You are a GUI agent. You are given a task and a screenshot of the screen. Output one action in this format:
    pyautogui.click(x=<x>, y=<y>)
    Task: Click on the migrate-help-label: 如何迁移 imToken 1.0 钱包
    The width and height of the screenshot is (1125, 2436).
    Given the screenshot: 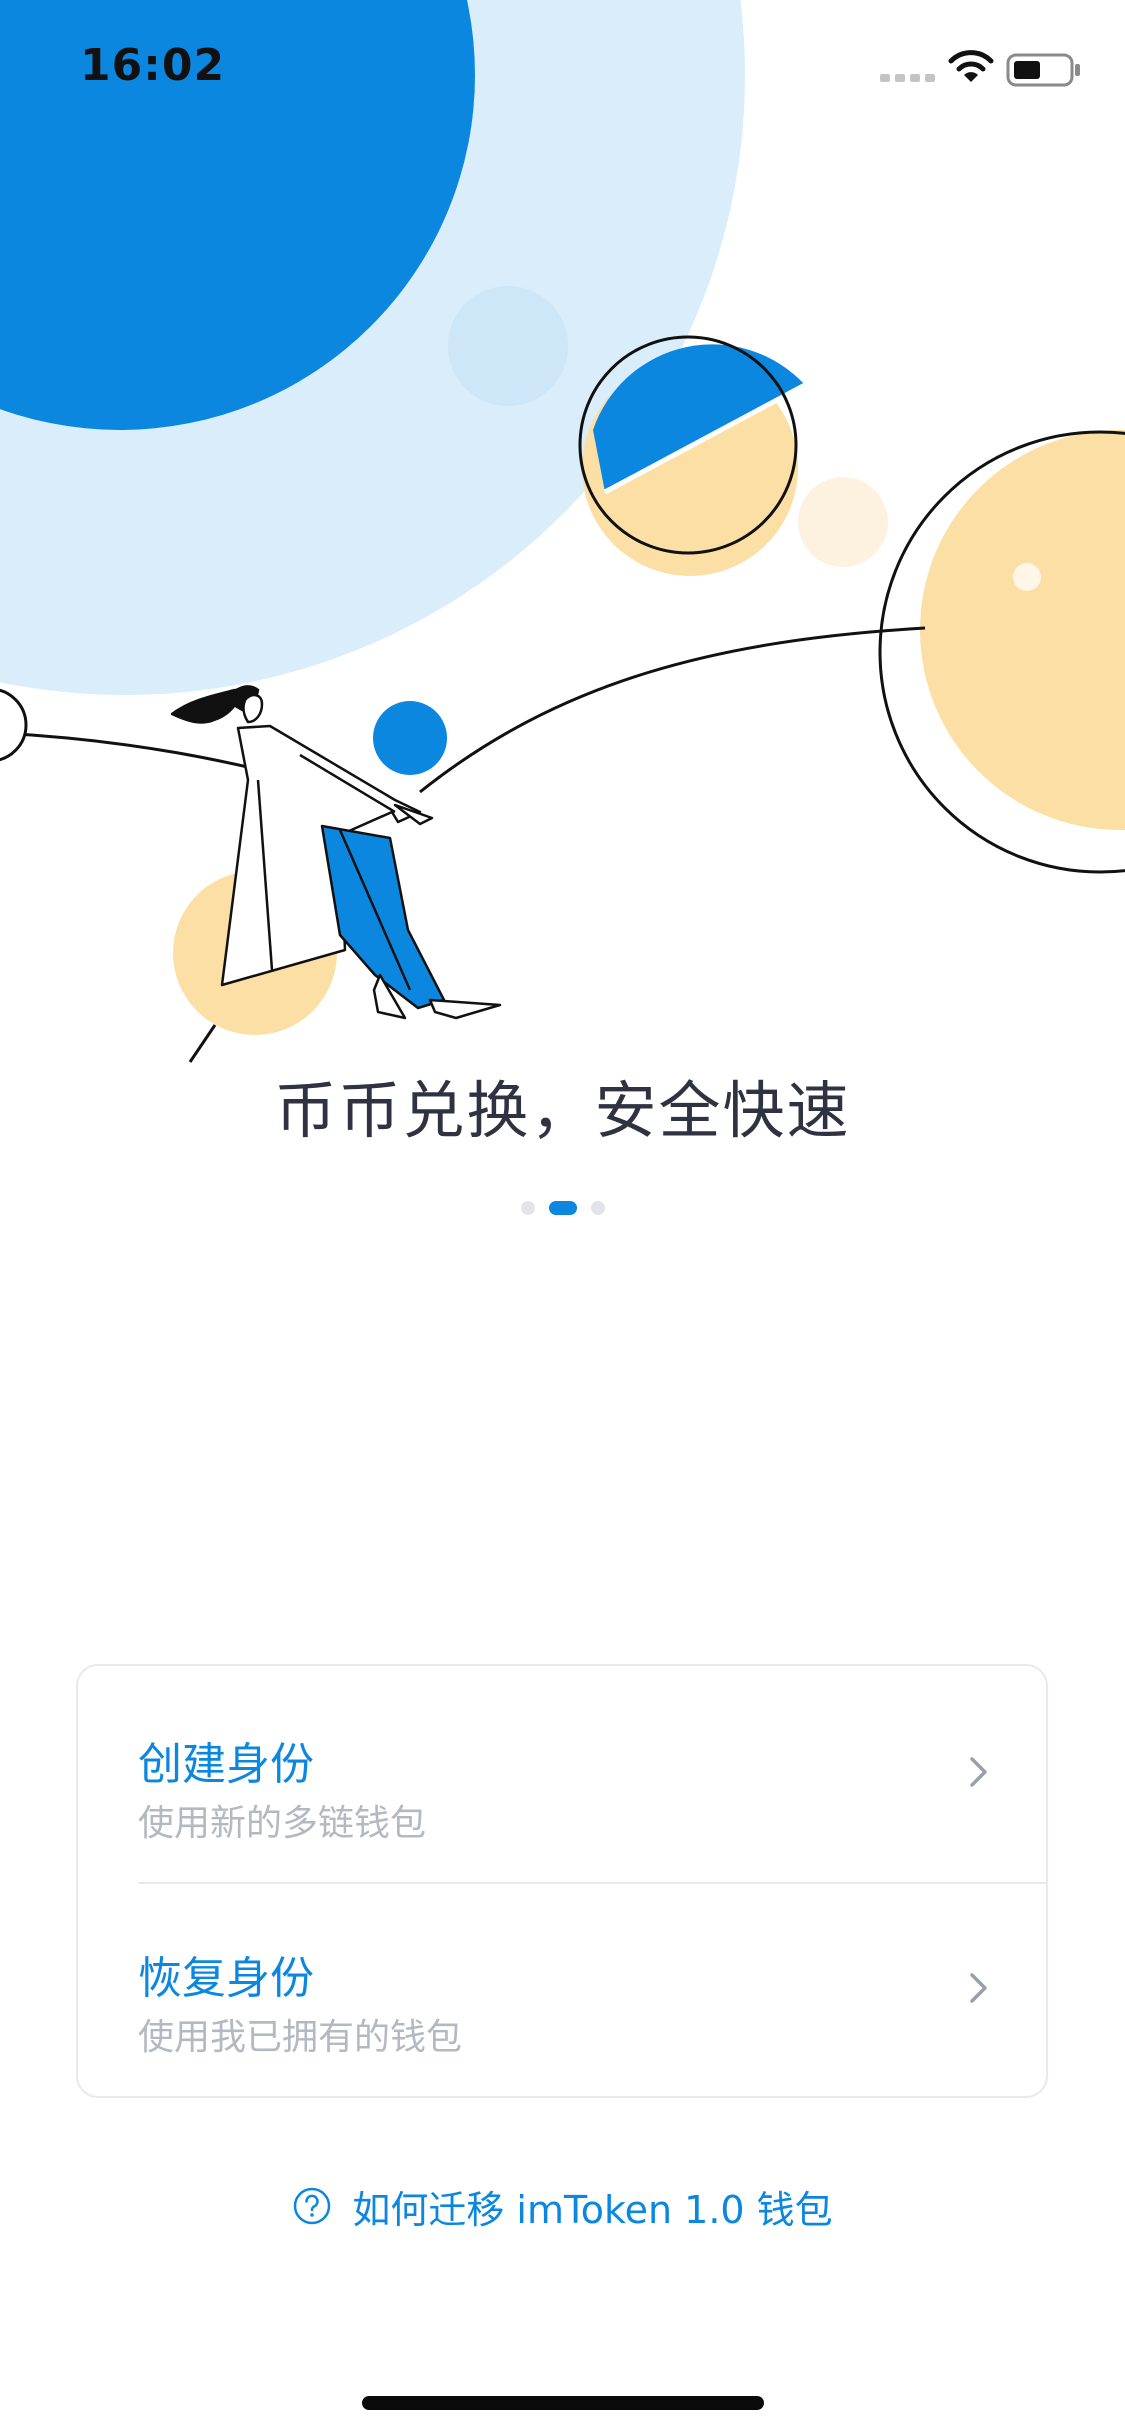 What is the action you would take?
    pyautogui.click(x=592, y=2209)
    